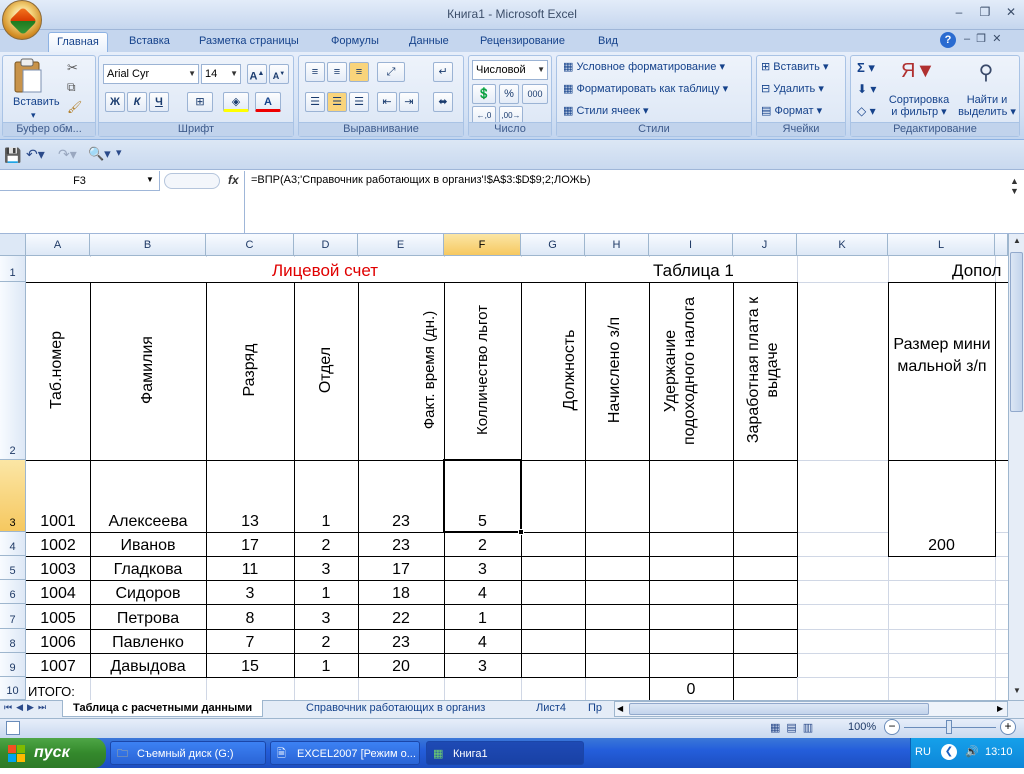  What do you see at coordinates (482, 616) in the screenshot?
I see `cell-f7: 1` at bounding box center [482, 616].